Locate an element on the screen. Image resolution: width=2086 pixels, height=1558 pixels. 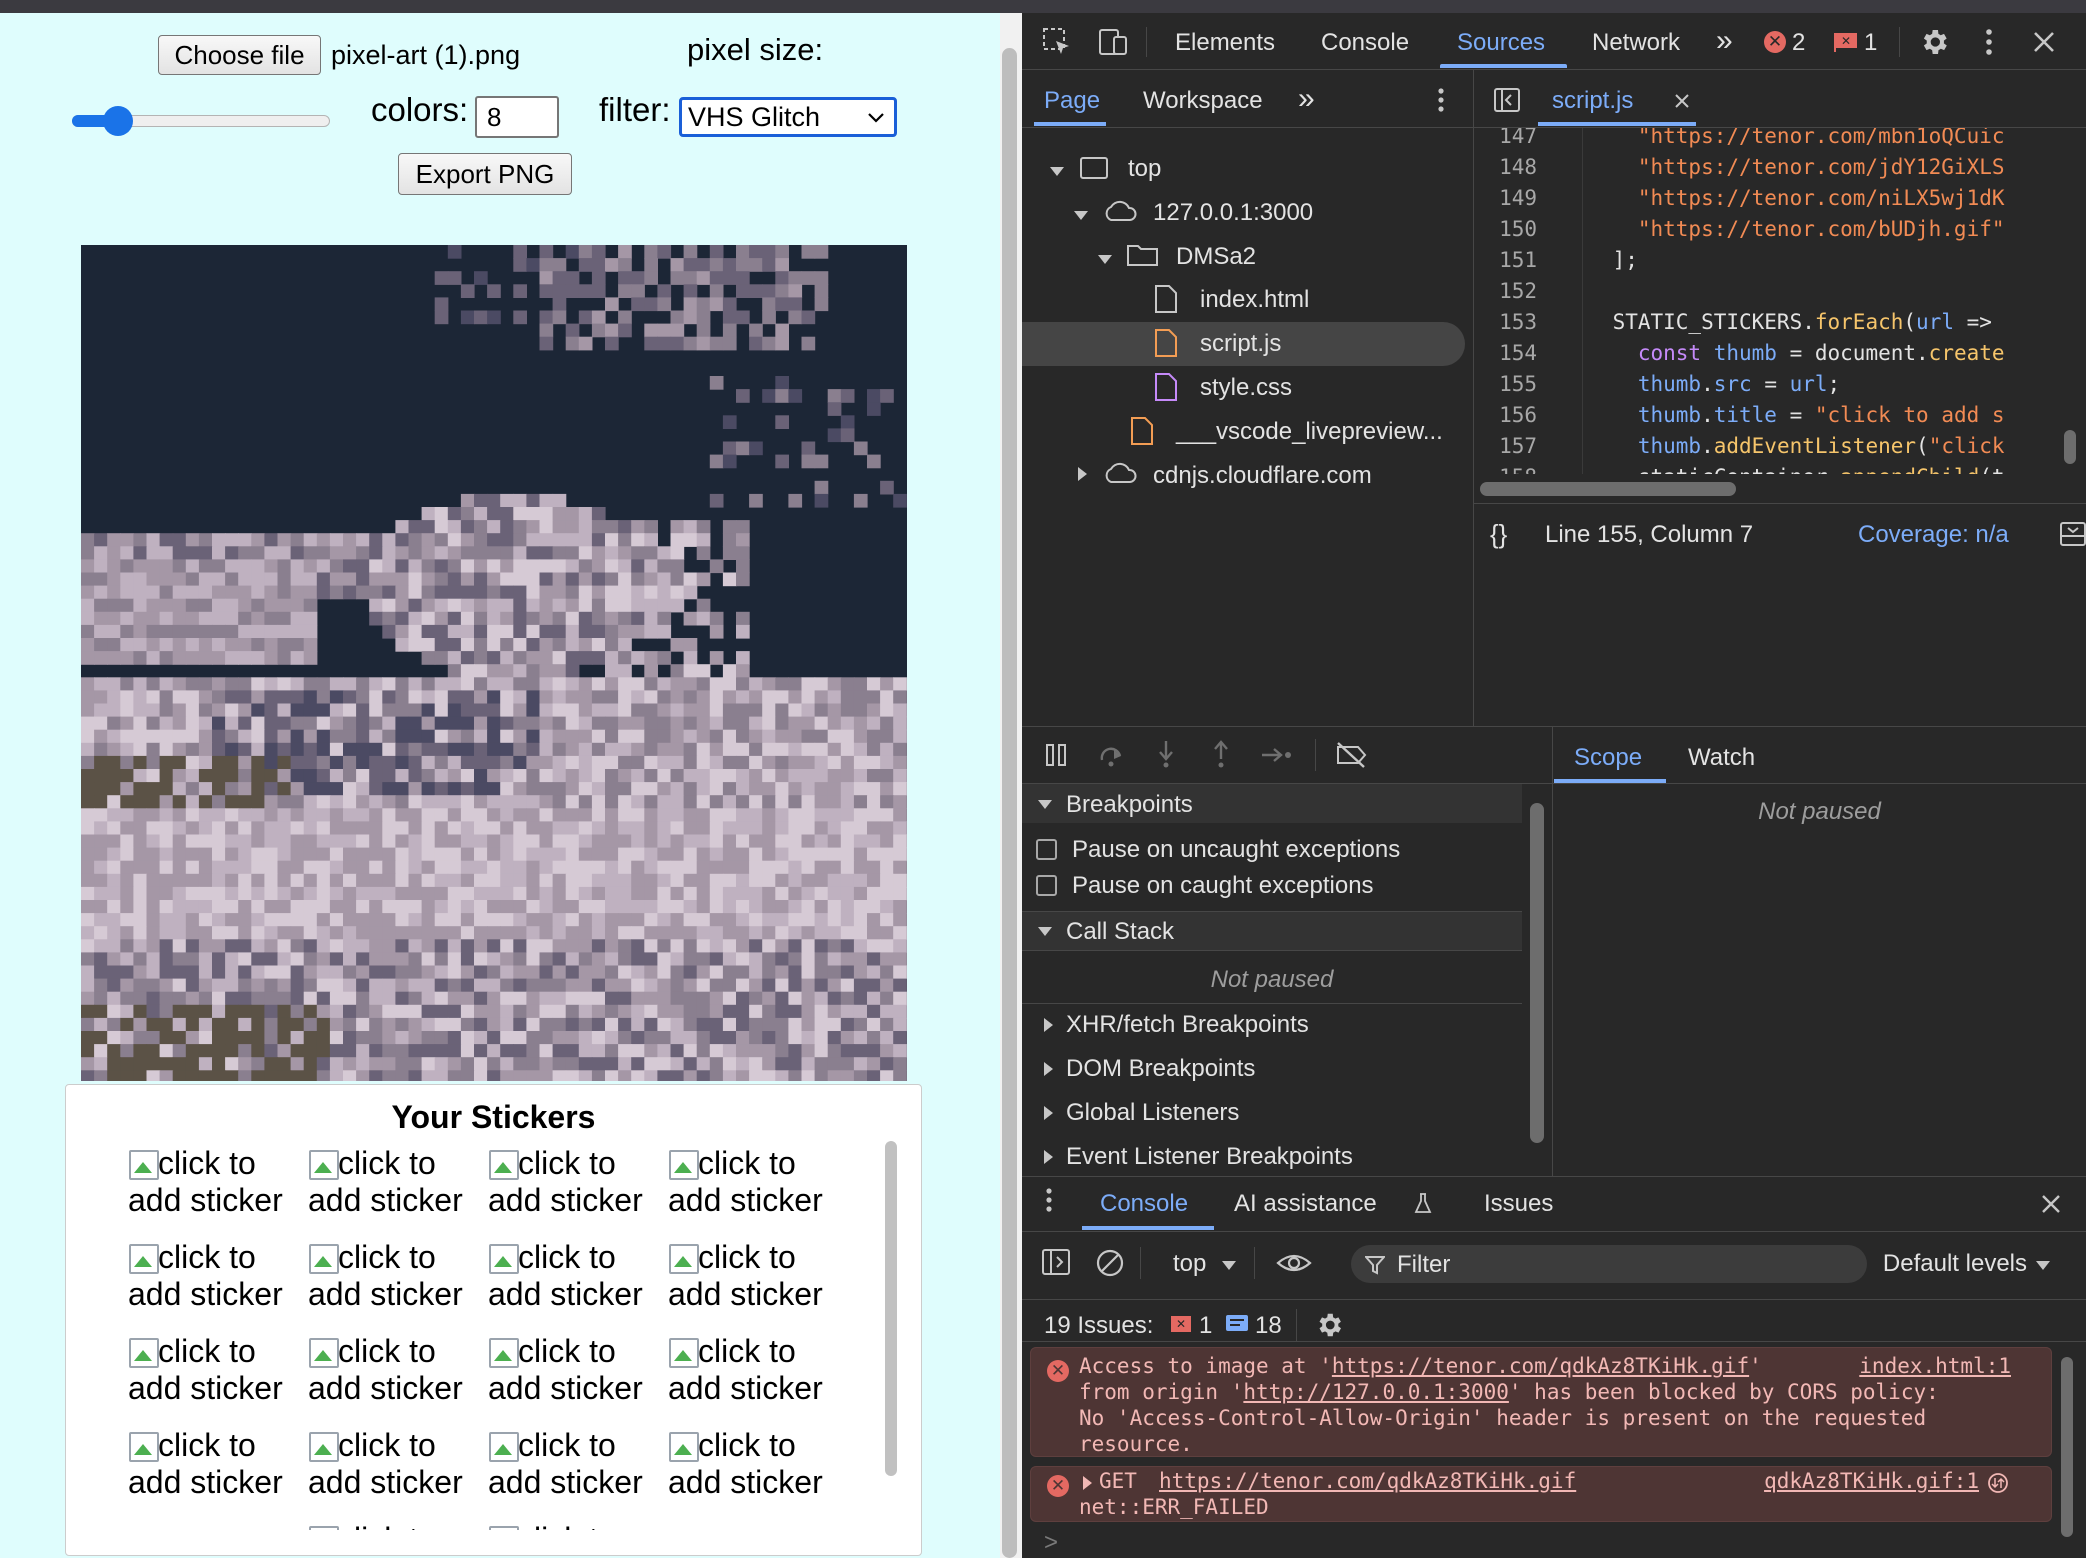
code-line: "https://tenor.com/niLX5wj1dK is located at coordinates (1783, 198).